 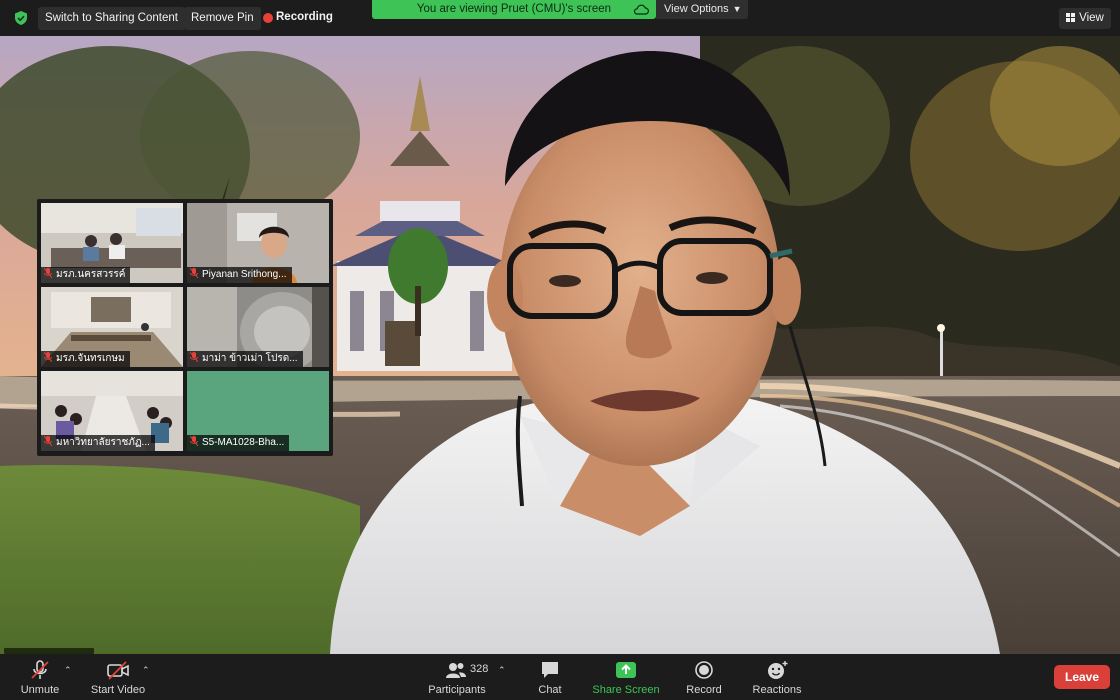 I want to click on cloud-icon, so click(x=641, y=9).